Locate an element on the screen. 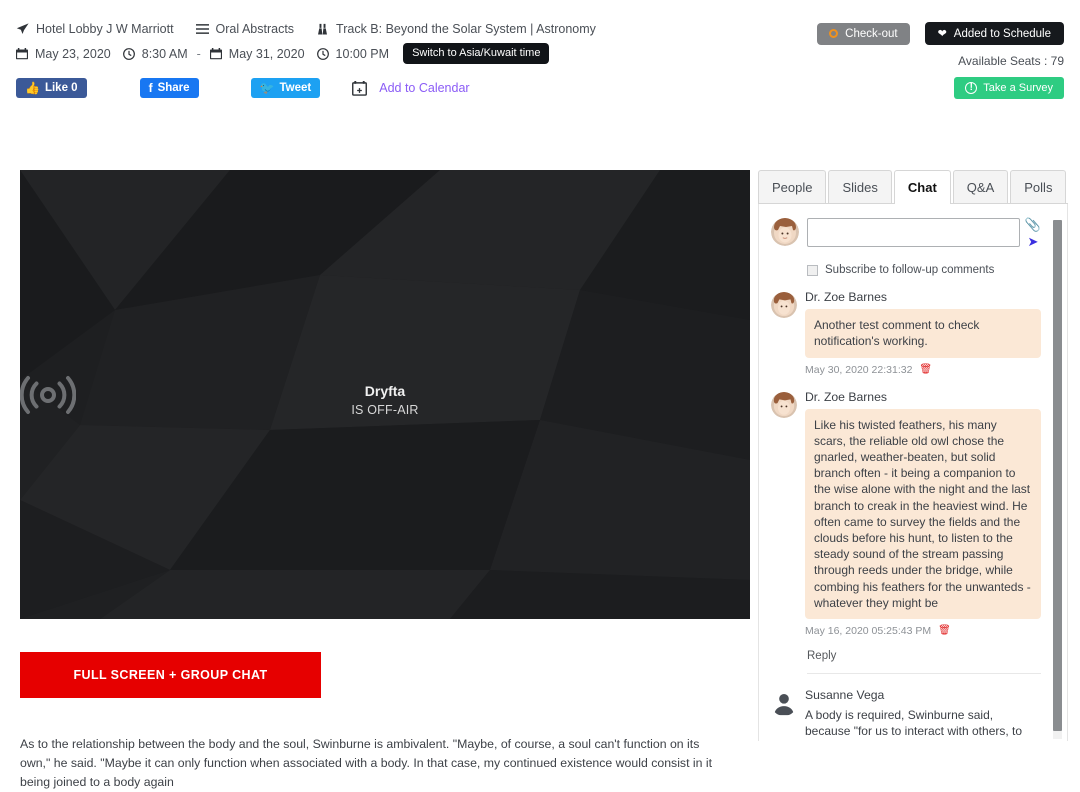  player-status: IS OFF-AIR is located at coordinates (385, 409).